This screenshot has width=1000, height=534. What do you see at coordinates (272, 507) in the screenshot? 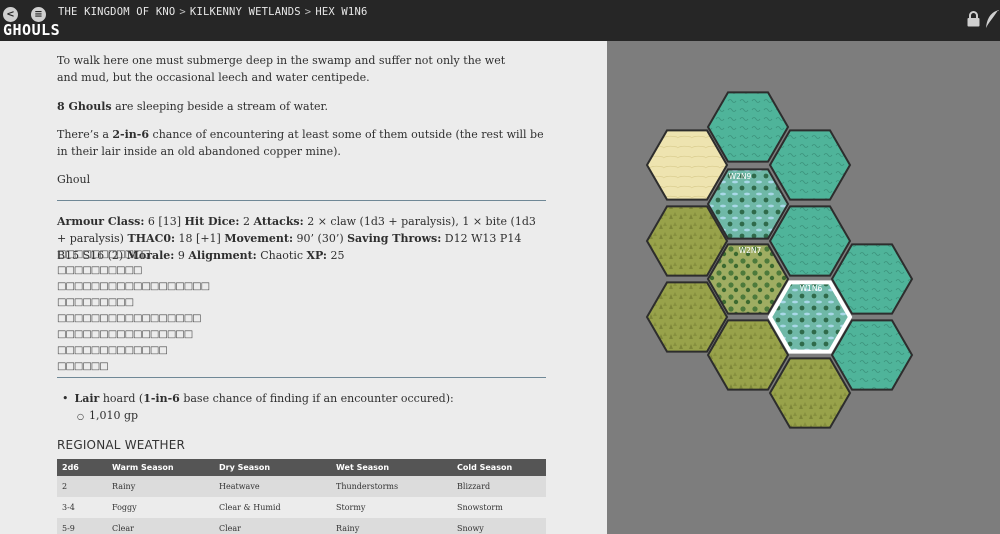
I see `table-cell: Clear & Humid` at bounding box center [272, 507].